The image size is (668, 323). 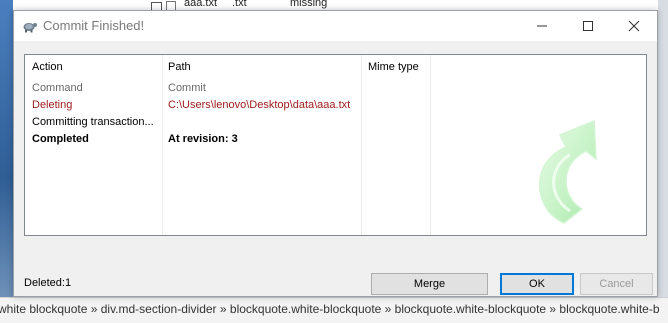 I want to click on row-action: Deleting, so click(x=52, y=105).